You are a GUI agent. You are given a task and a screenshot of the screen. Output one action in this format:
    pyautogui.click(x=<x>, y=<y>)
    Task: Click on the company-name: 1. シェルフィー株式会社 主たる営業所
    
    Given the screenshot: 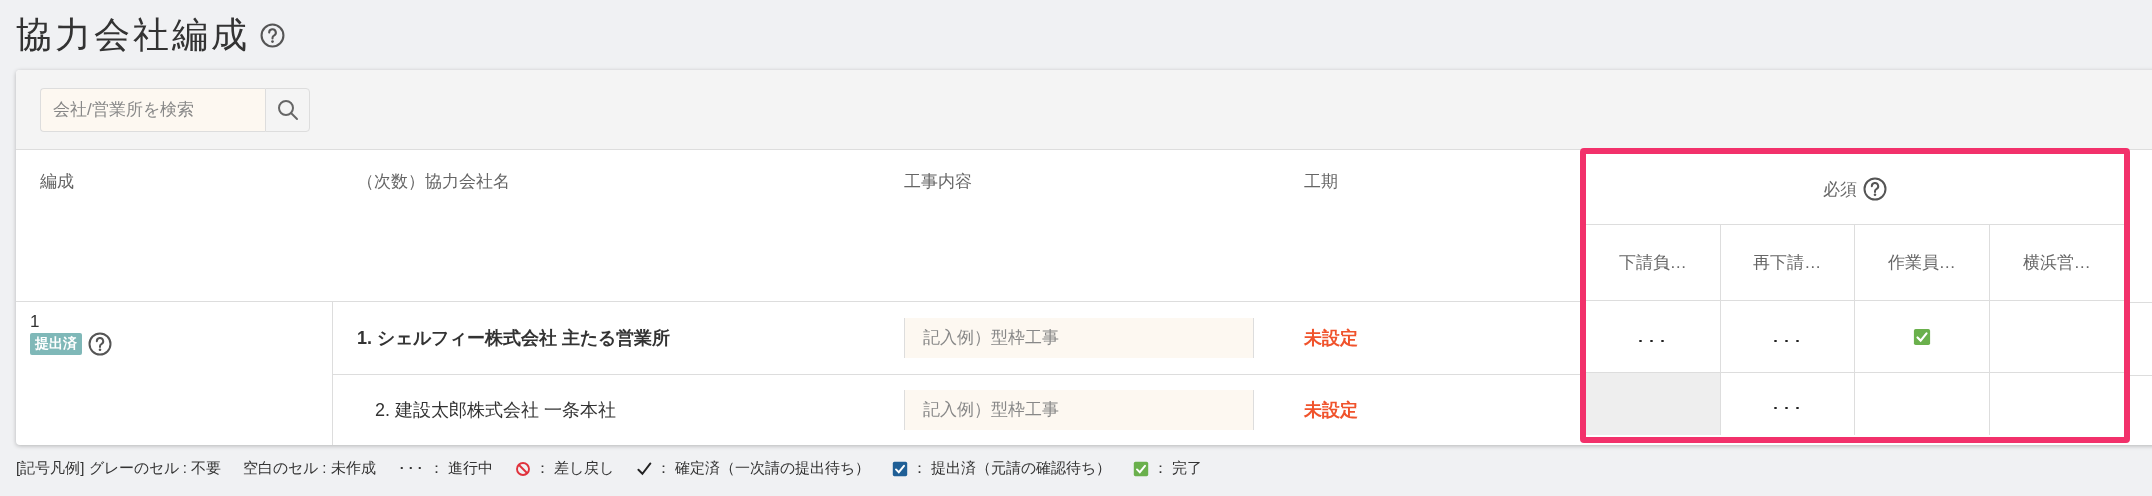 What is the action you would take?
    pyautogui.click(x=513, y=338)
    